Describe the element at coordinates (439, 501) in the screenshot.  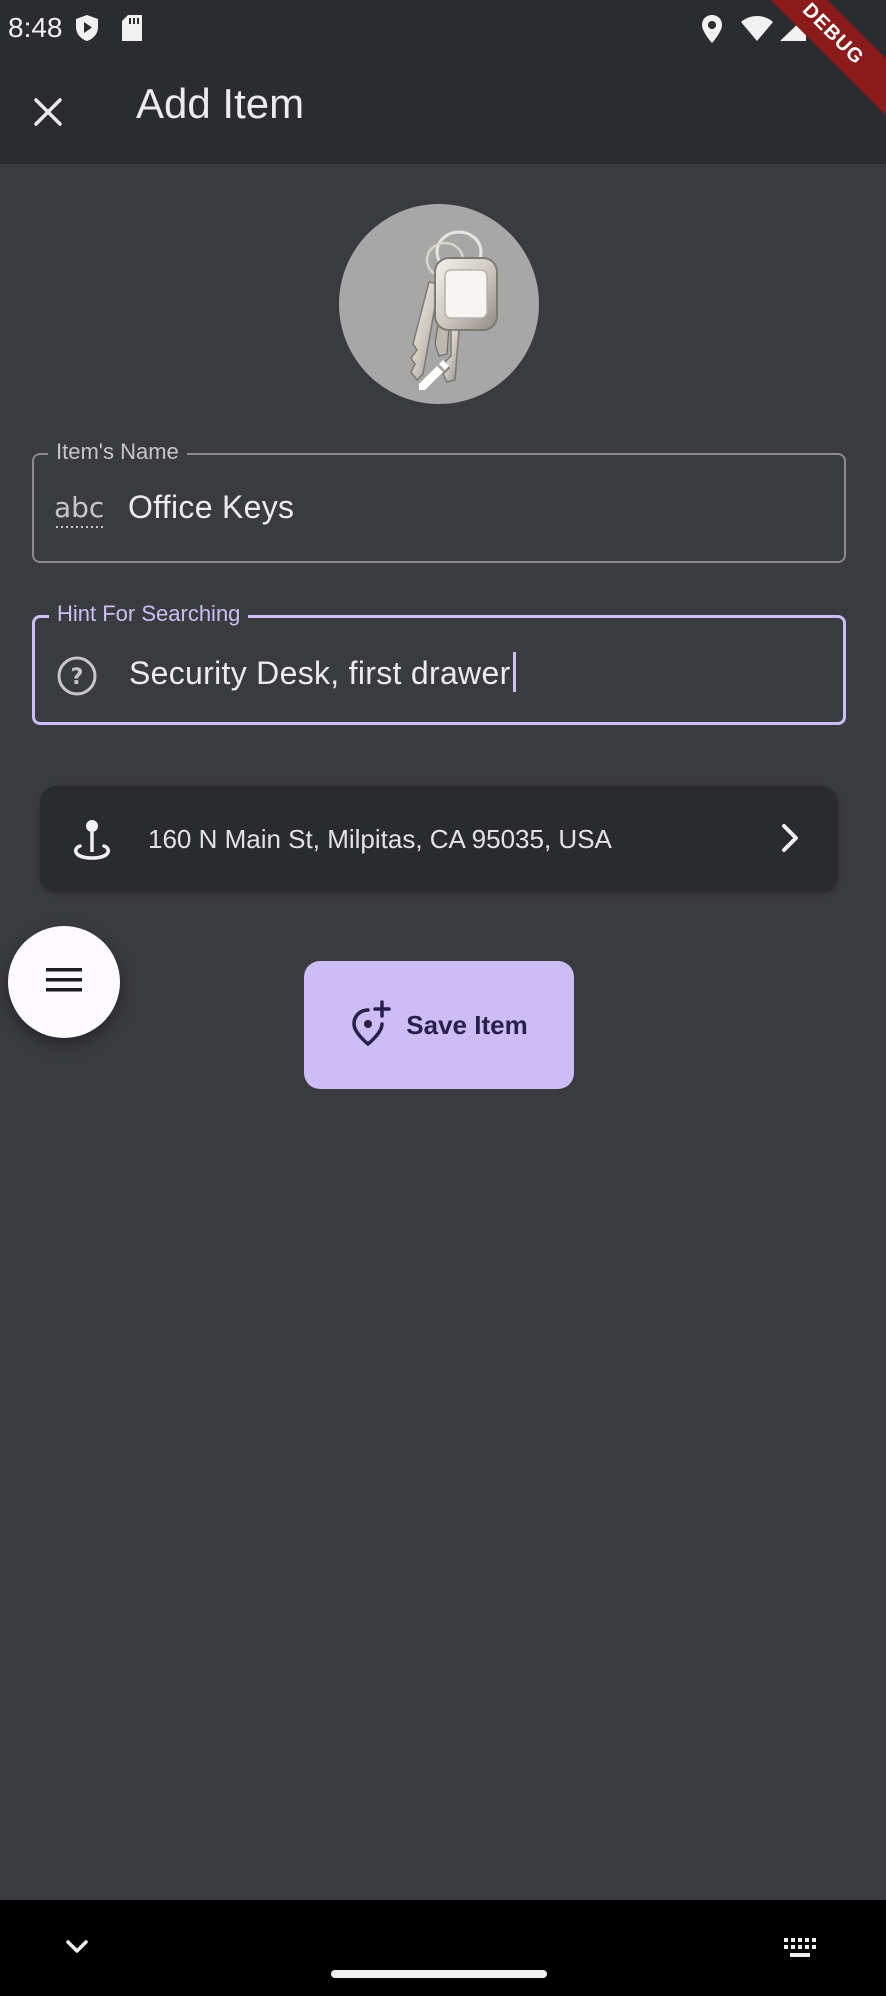
I see `item-name-field: Item's Name abc Office Keys` at that location.